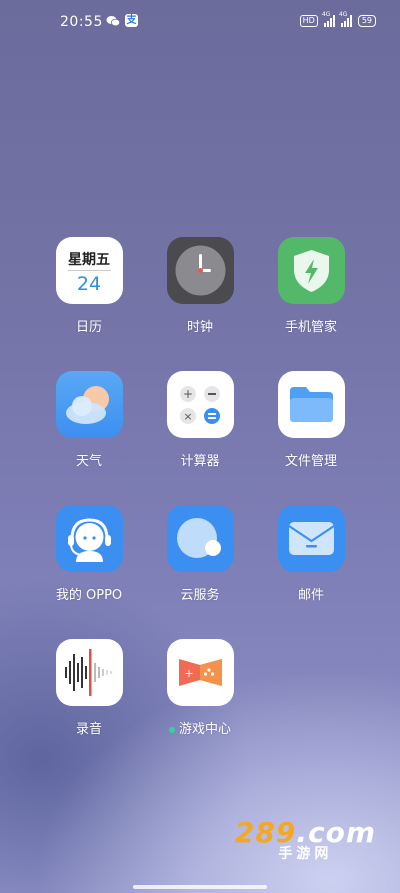 Image resolution: width=400 pixels, height=893 pixels. I want to click on status-time: 20:55, so click(81, 22).